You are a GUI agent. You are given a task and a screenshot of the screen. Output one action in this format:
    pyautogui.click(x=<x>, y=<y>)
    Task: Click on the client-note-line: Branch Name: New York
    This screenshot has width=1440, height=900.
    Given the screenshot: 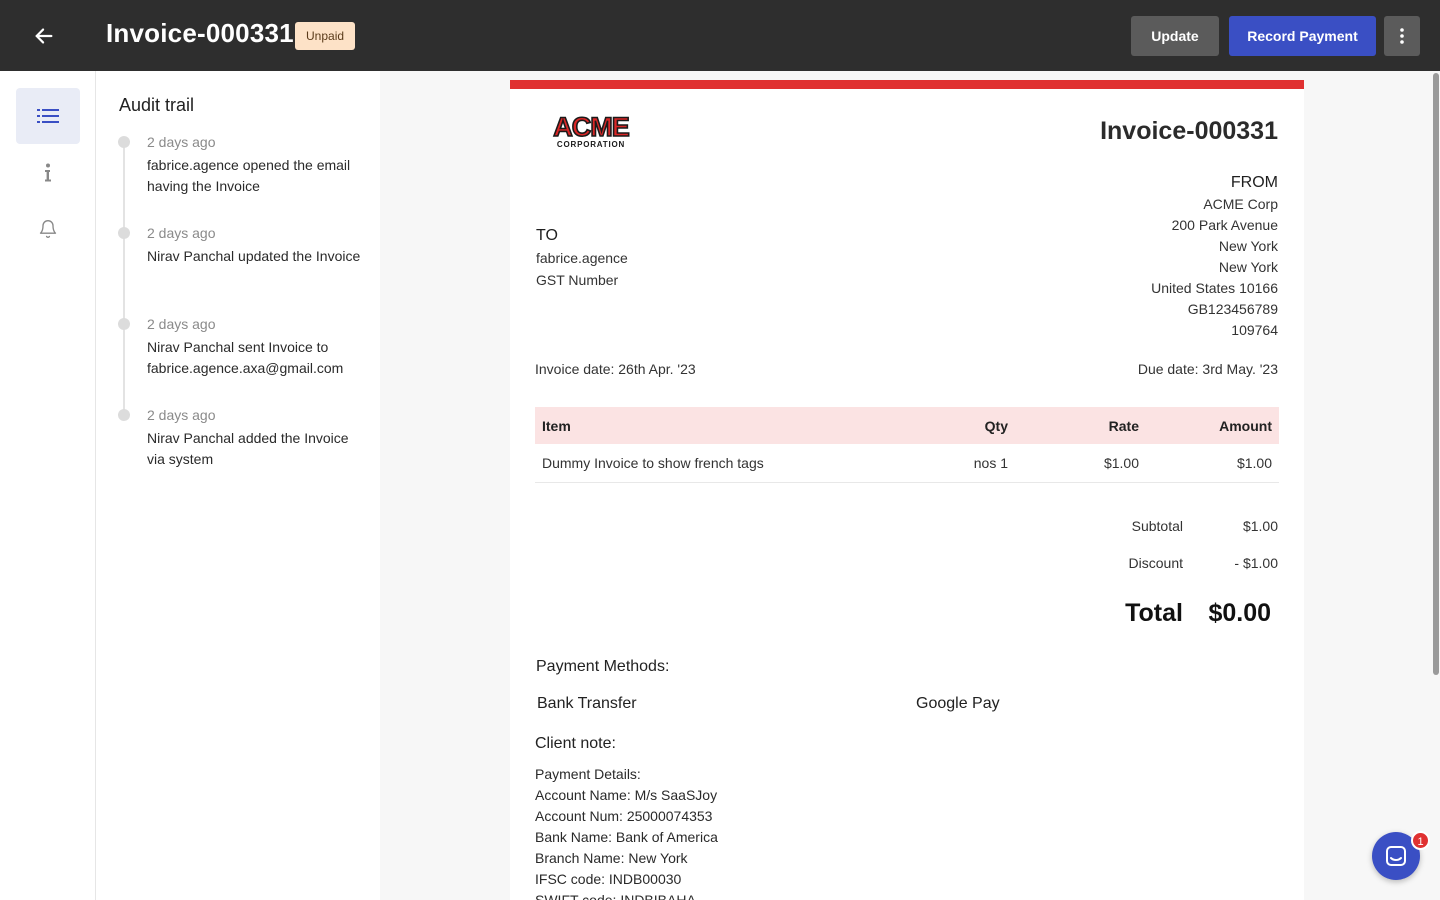 What is the action you would take?
    pyautogui.click(x=611, y=858)
    